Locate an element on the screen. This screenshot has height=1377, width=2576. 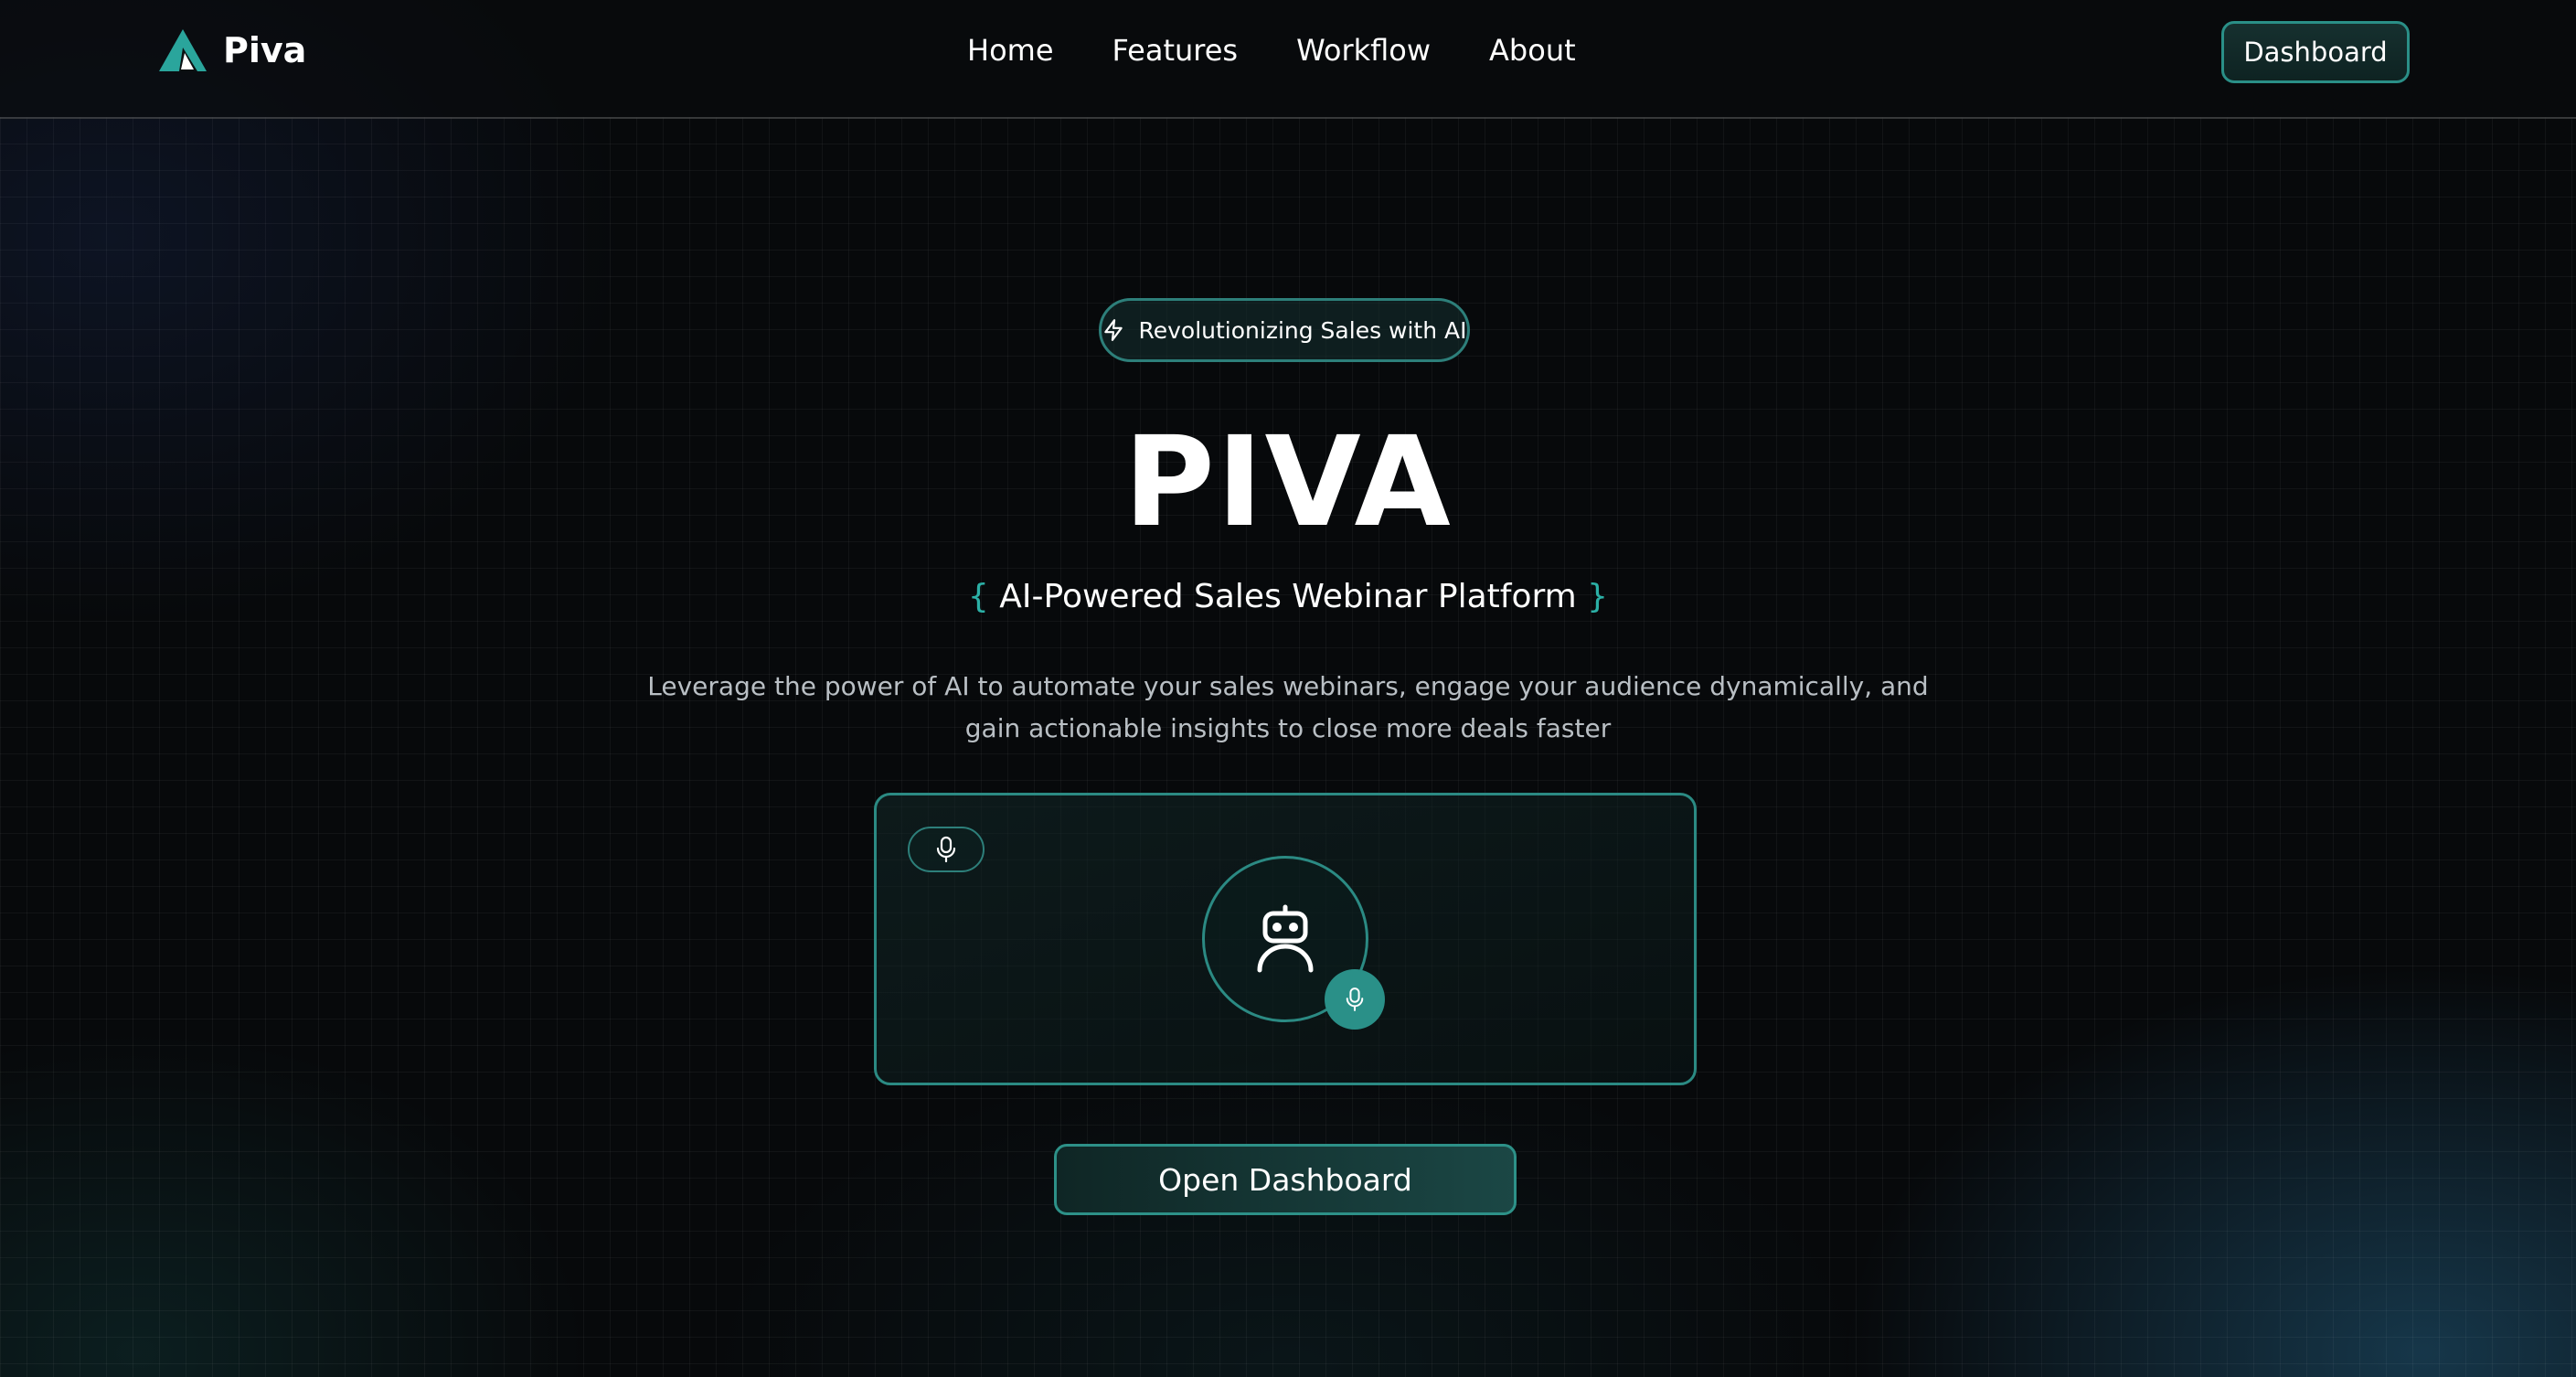
hero-subtitle: { AI-Powered Sales Webinar Platform } is located at coordinates (1288, 597).